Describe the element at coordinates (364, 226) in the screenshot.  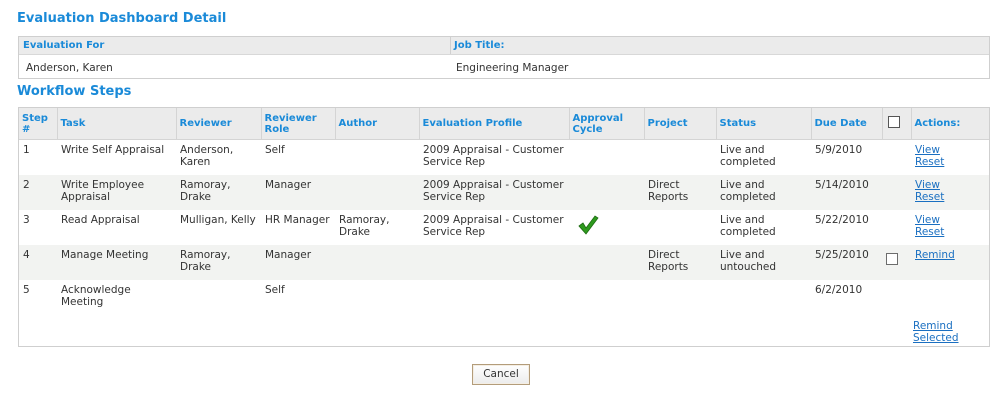
I see `cell-author: Ramoray, Drake` at that location.